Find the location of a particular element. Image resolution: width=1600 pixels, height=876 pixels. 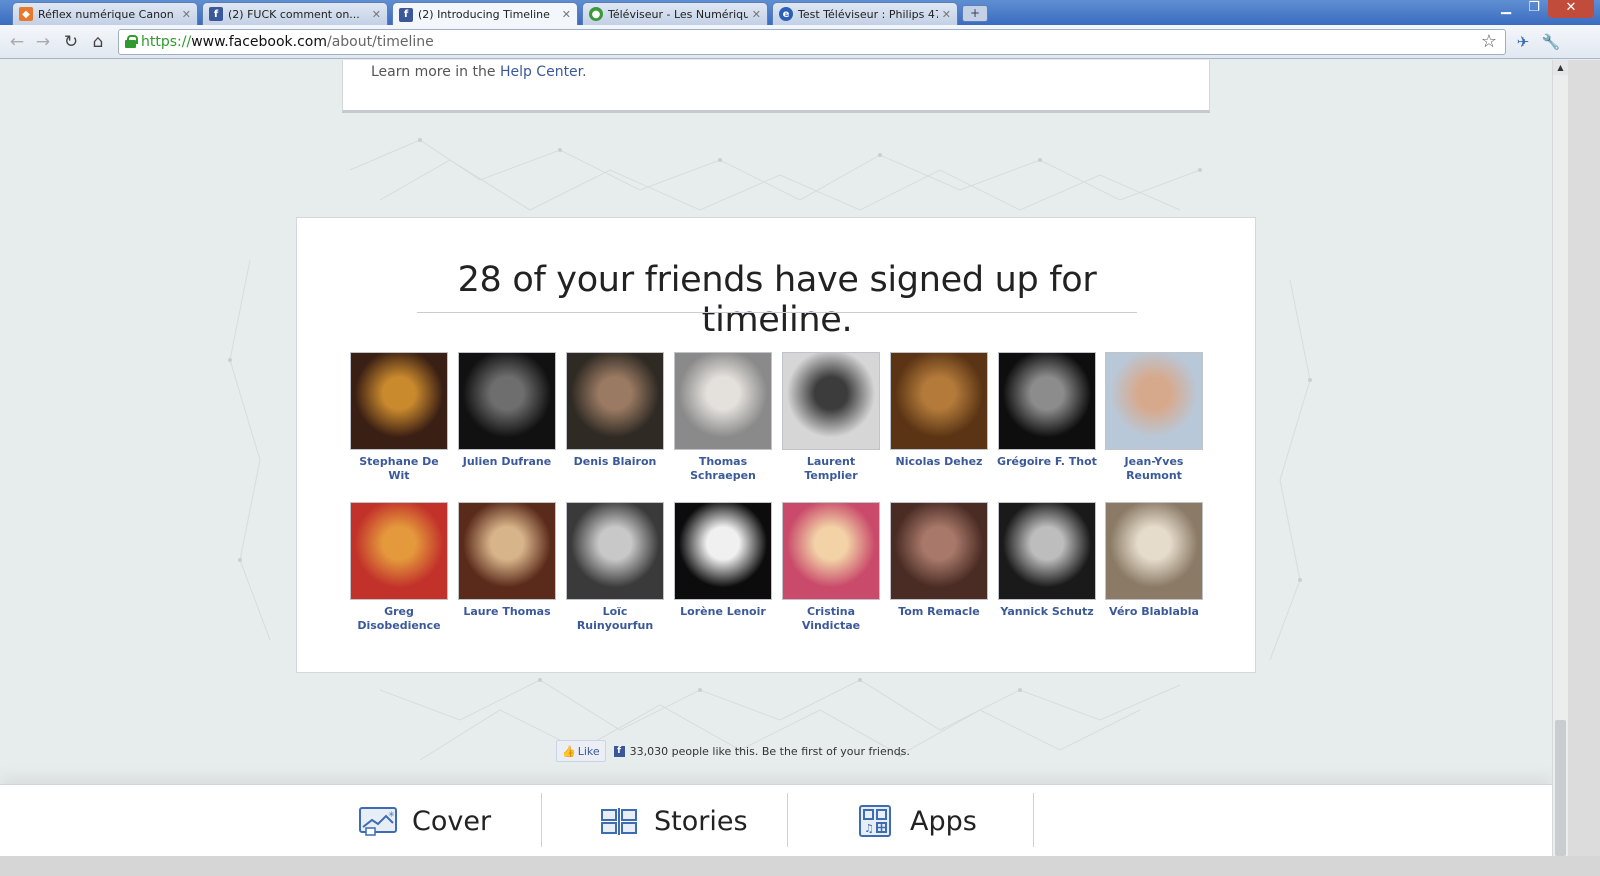

apps-icon: ♫ is located at coordinates (875, 821).